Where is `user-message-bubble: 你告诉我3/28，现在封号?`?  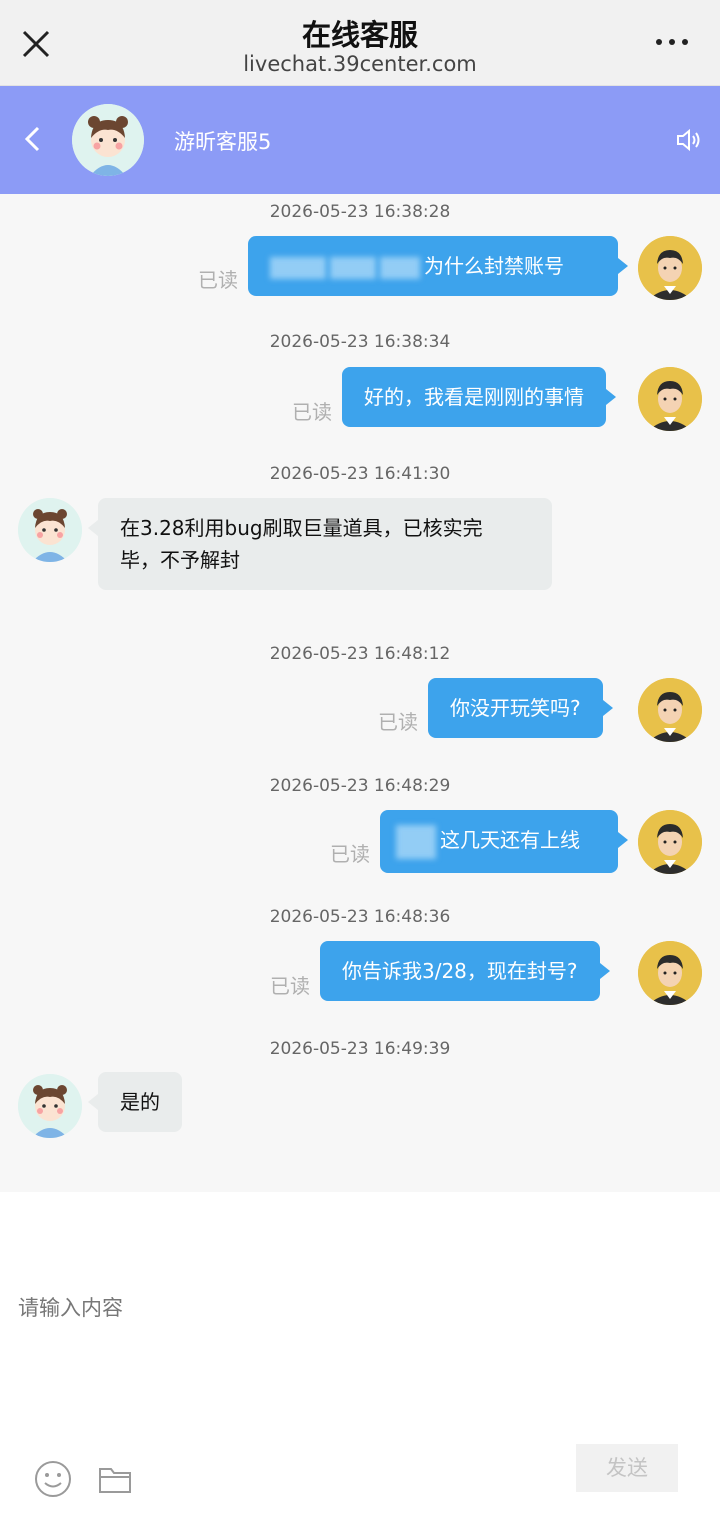
user-message-bubble: 你告诉我3/28，现在封号? is located at coordinates (465, 971).